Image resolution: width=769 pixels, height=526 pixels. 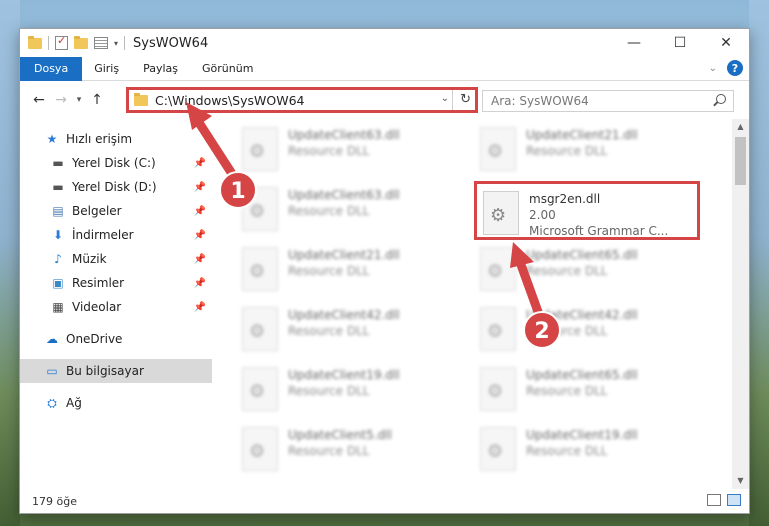 I want to click on address-bar: C:\Windows\SysWOW64 ⌄ ↻, so click(x=302, y=100).